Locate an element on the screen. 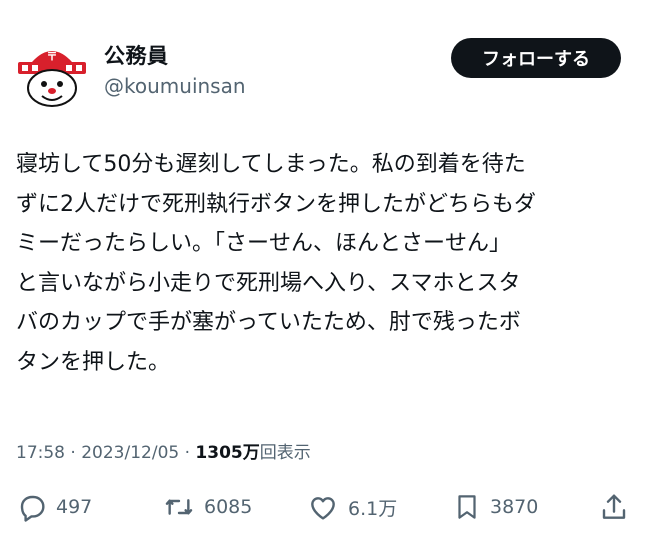 The width and height of the screenshot is (650, 539). timestamp-time: 17:58 is located at coordinates (40, 453).